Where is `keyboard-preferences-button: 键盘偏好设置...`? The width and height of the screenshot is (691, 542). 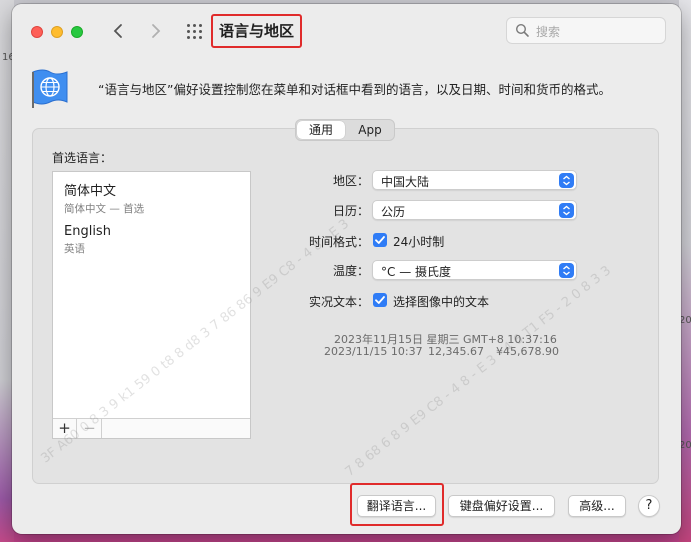 keyboard-preferences-button: 键盘偏好设置... is located at coordinates (501, 506).